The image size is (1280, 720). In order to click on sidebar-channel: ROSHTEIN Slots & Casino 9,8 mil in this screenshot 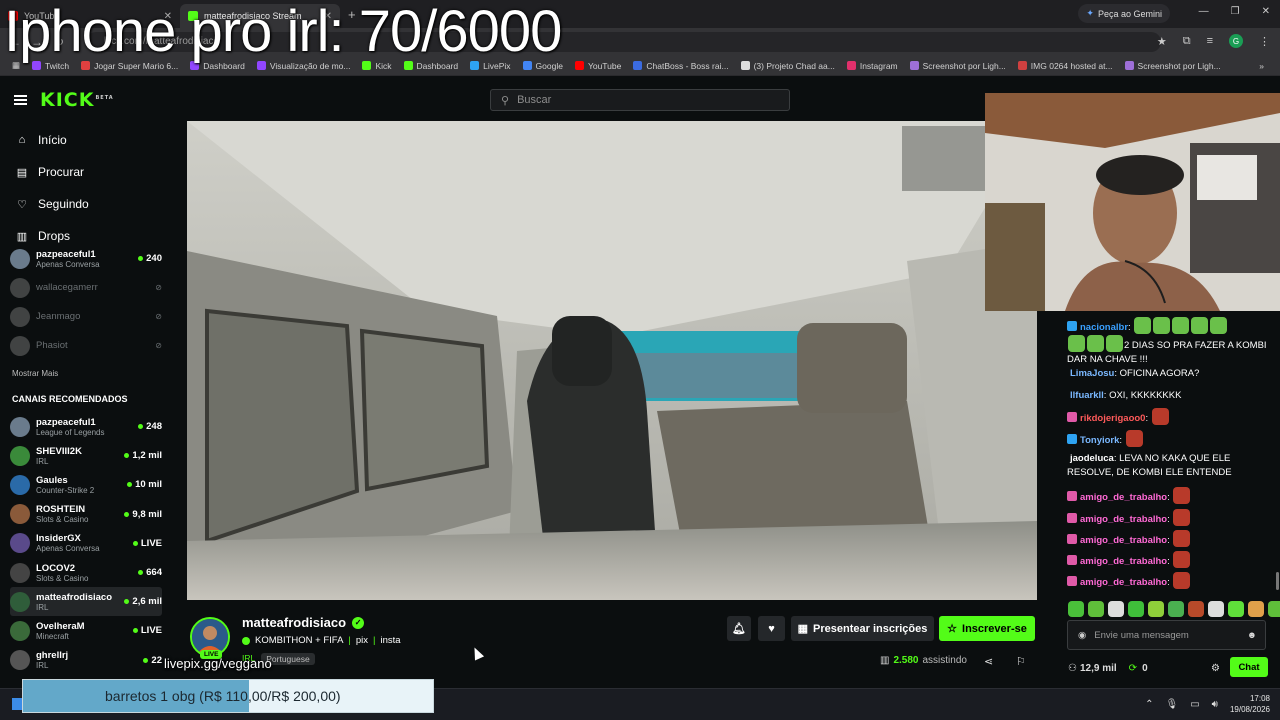, I will do `click(86, 514)`.